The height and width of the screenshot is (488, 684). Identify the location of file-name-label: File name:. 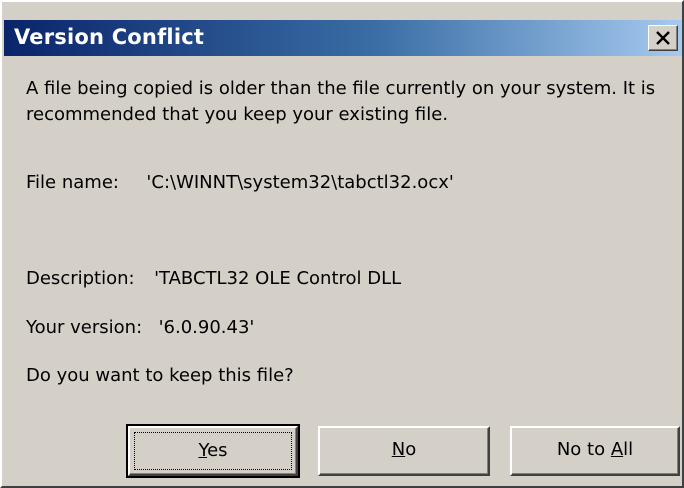
(72, 182).